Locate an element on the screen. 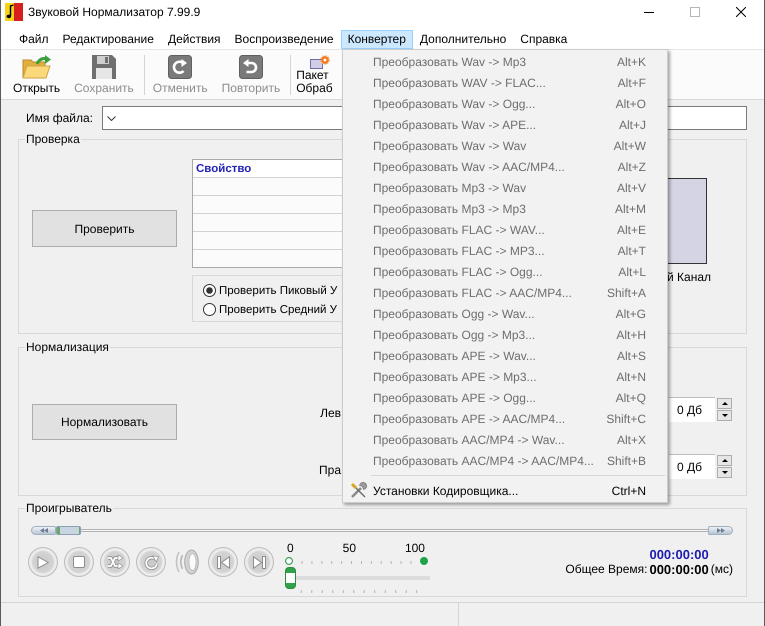 Image resolution: width=765 pixels, height=626 pixels. scale-label: 50 is located at coordinates (349, 548).